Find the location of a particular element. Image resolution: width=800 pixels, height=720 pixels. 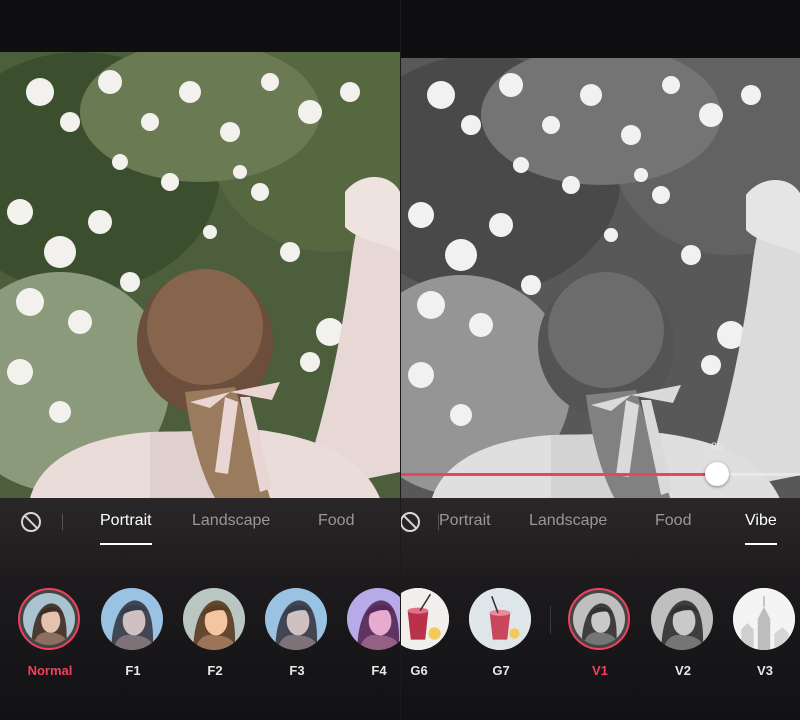

filter-list: Normal F1 F2 F3 F4 is located at coordinates (200, 638).